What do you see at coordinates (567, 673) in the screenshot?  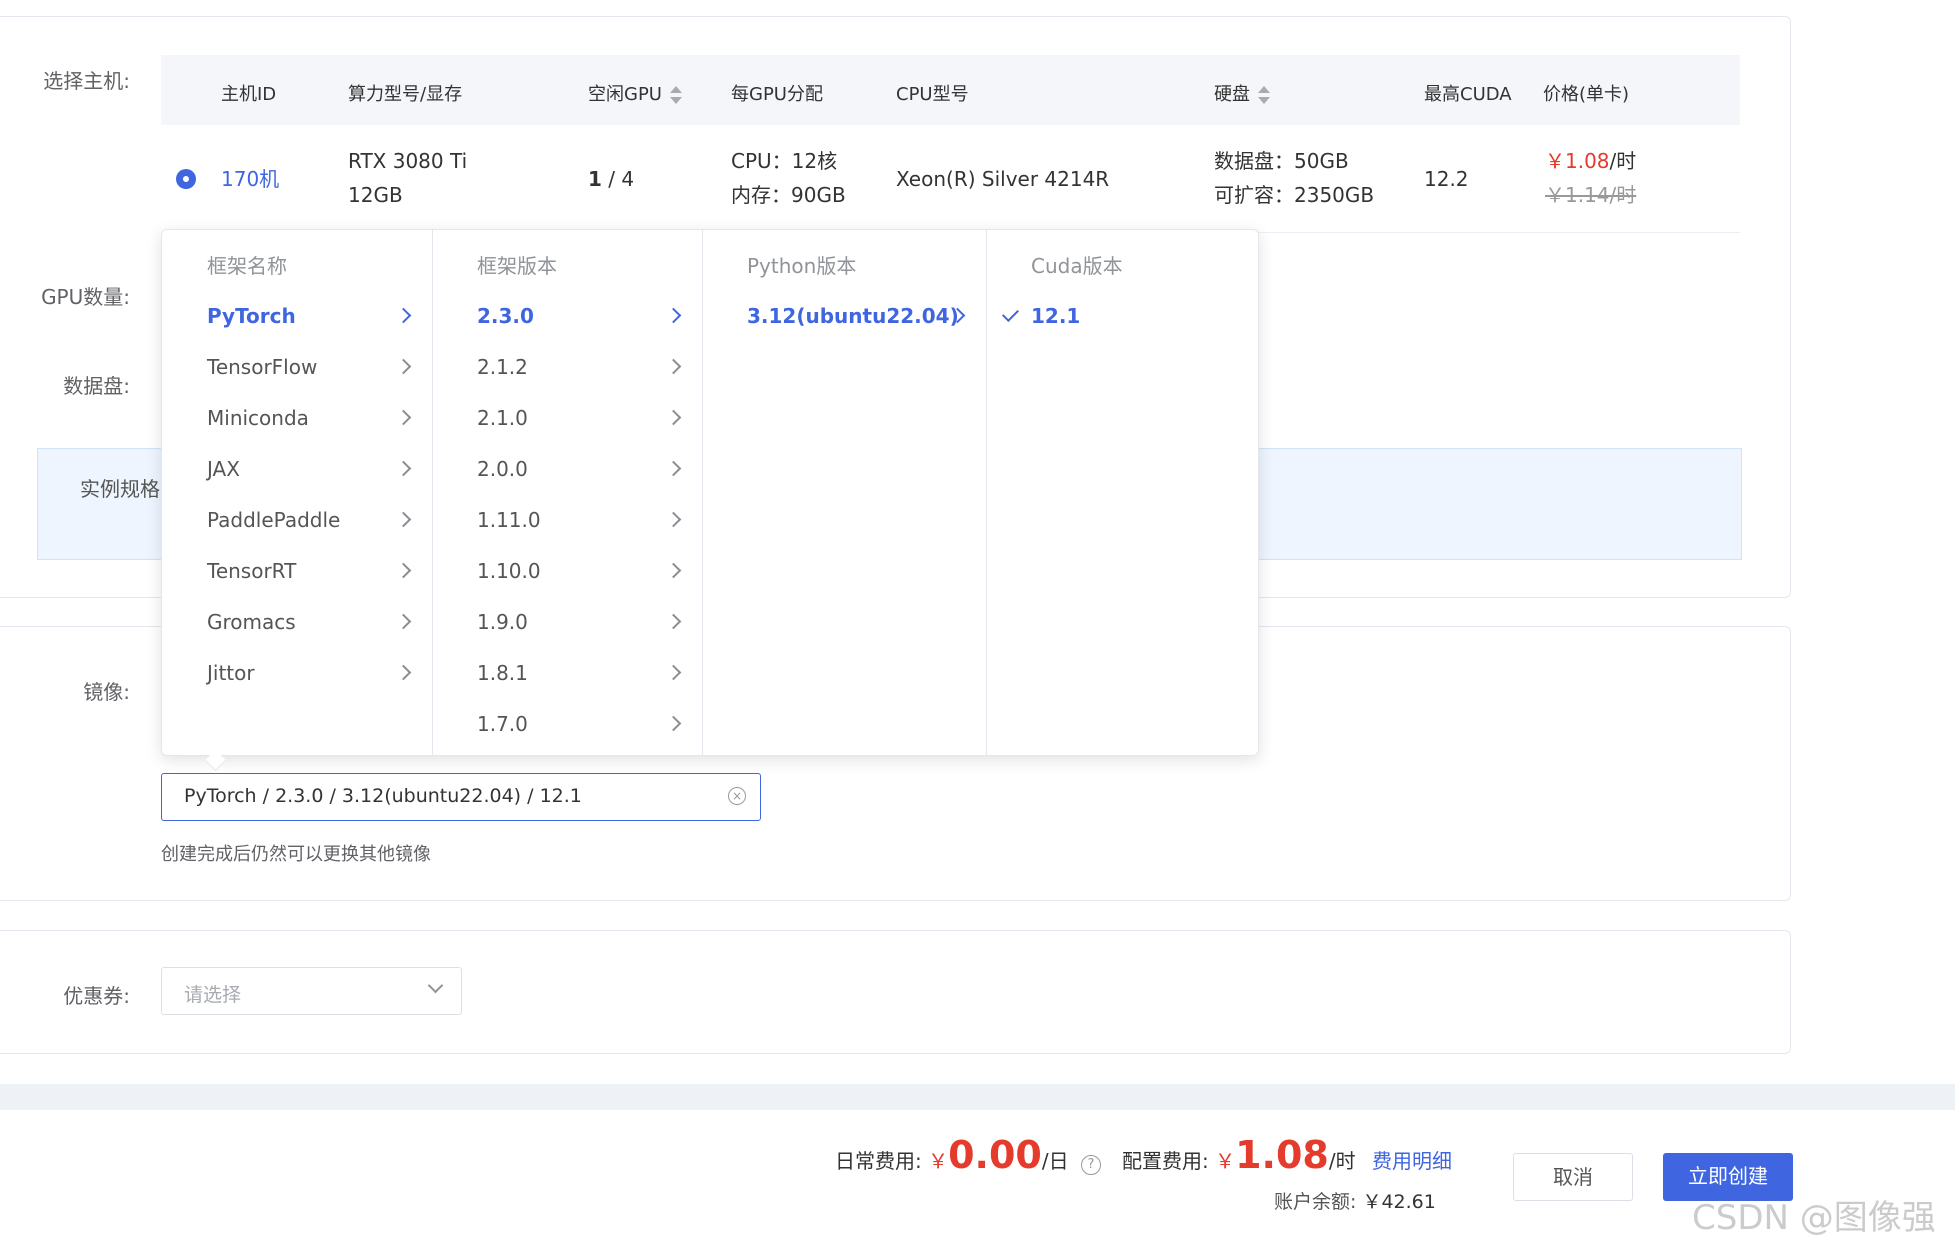 I see `version-option: 1.8.1` at bounding box center [567, 673].